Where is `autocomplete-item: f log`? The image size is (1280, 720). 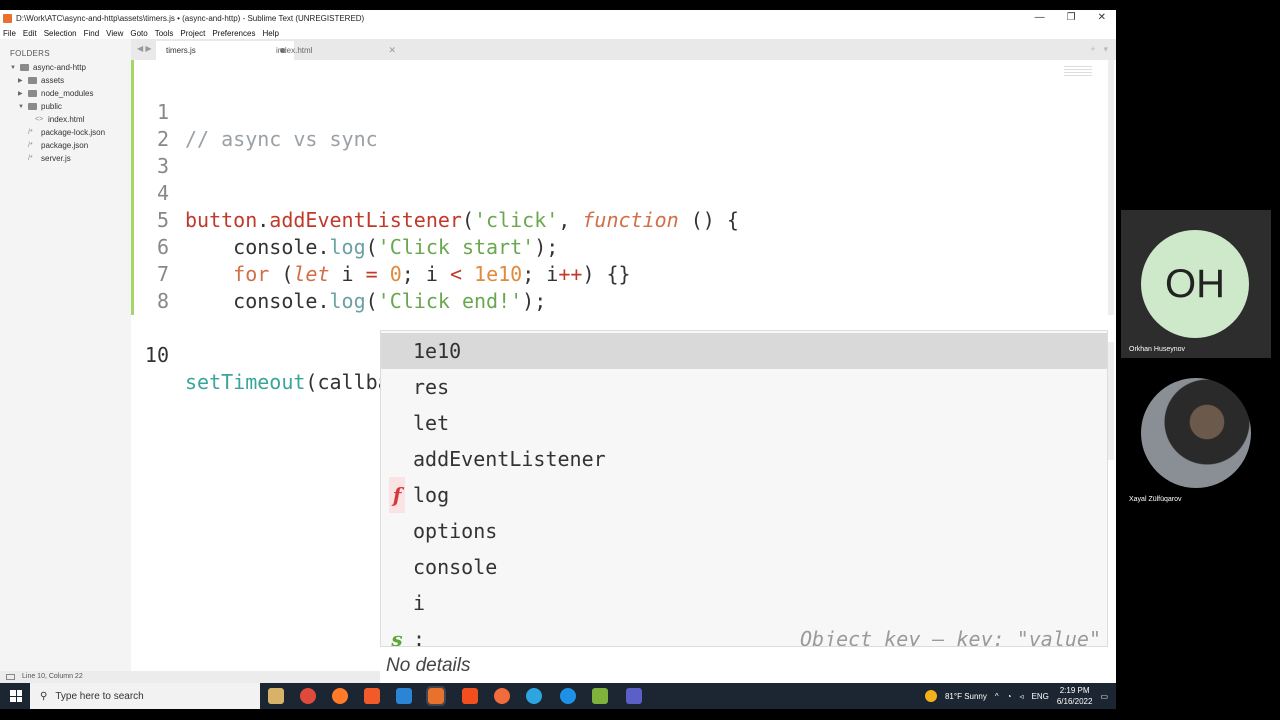 autocomplete-item: f log is located at coordinates (744, 495).